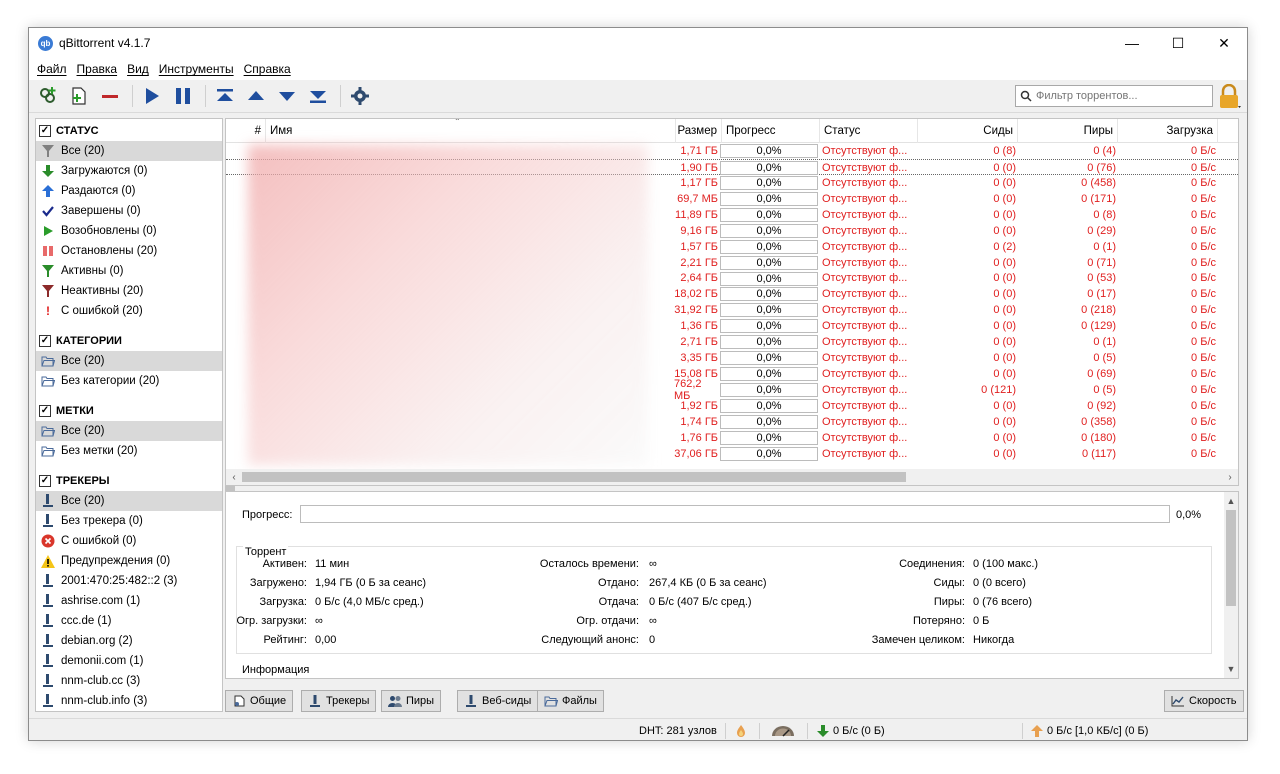 The image size is (1280, 774). Describe the element at coordinates (129, 191) in the screenshot. I see `status-filter-seeding: Раздаются (0)` at that location.